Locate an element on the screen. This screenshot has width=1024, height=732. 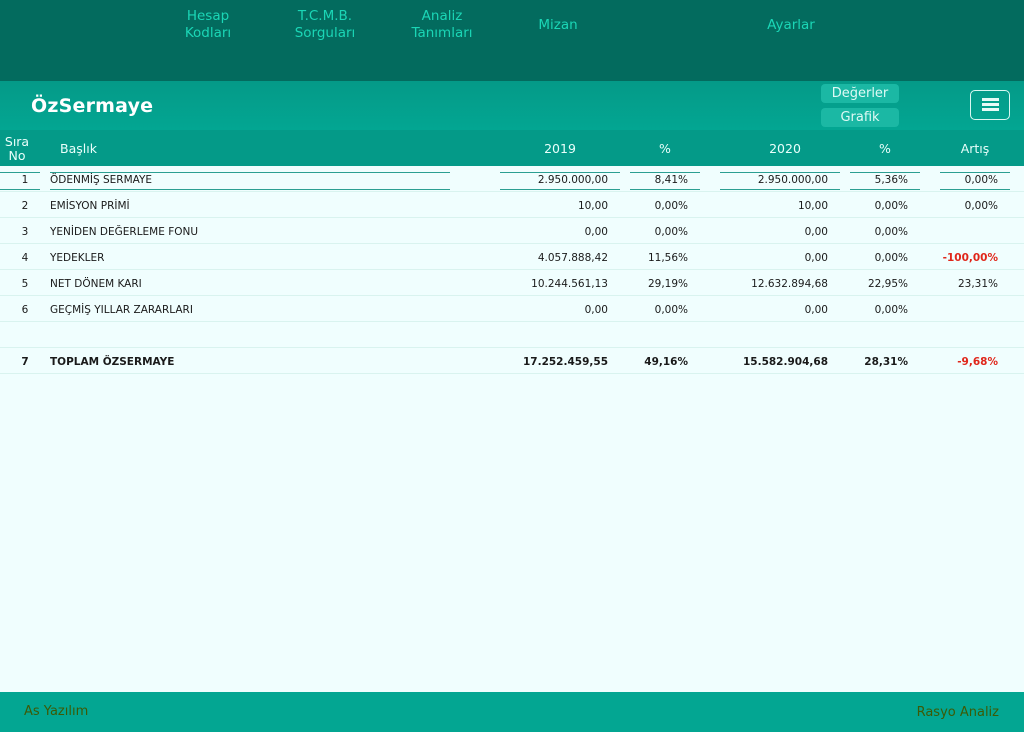
row-pct-2019: 29,19% is located at coordinates (667, 284).